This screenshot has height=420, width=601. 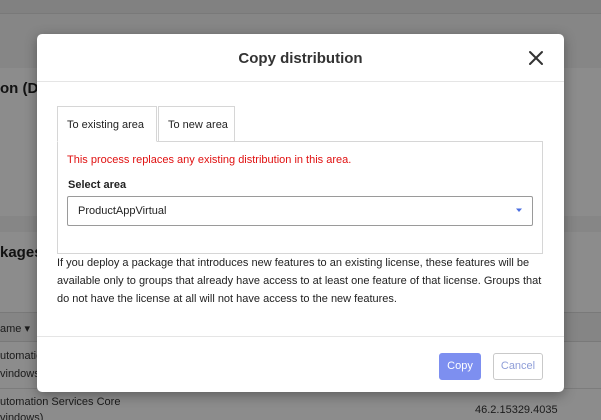 I want to click on dialog-title: Copy distribution, so click(x=300, y=58).